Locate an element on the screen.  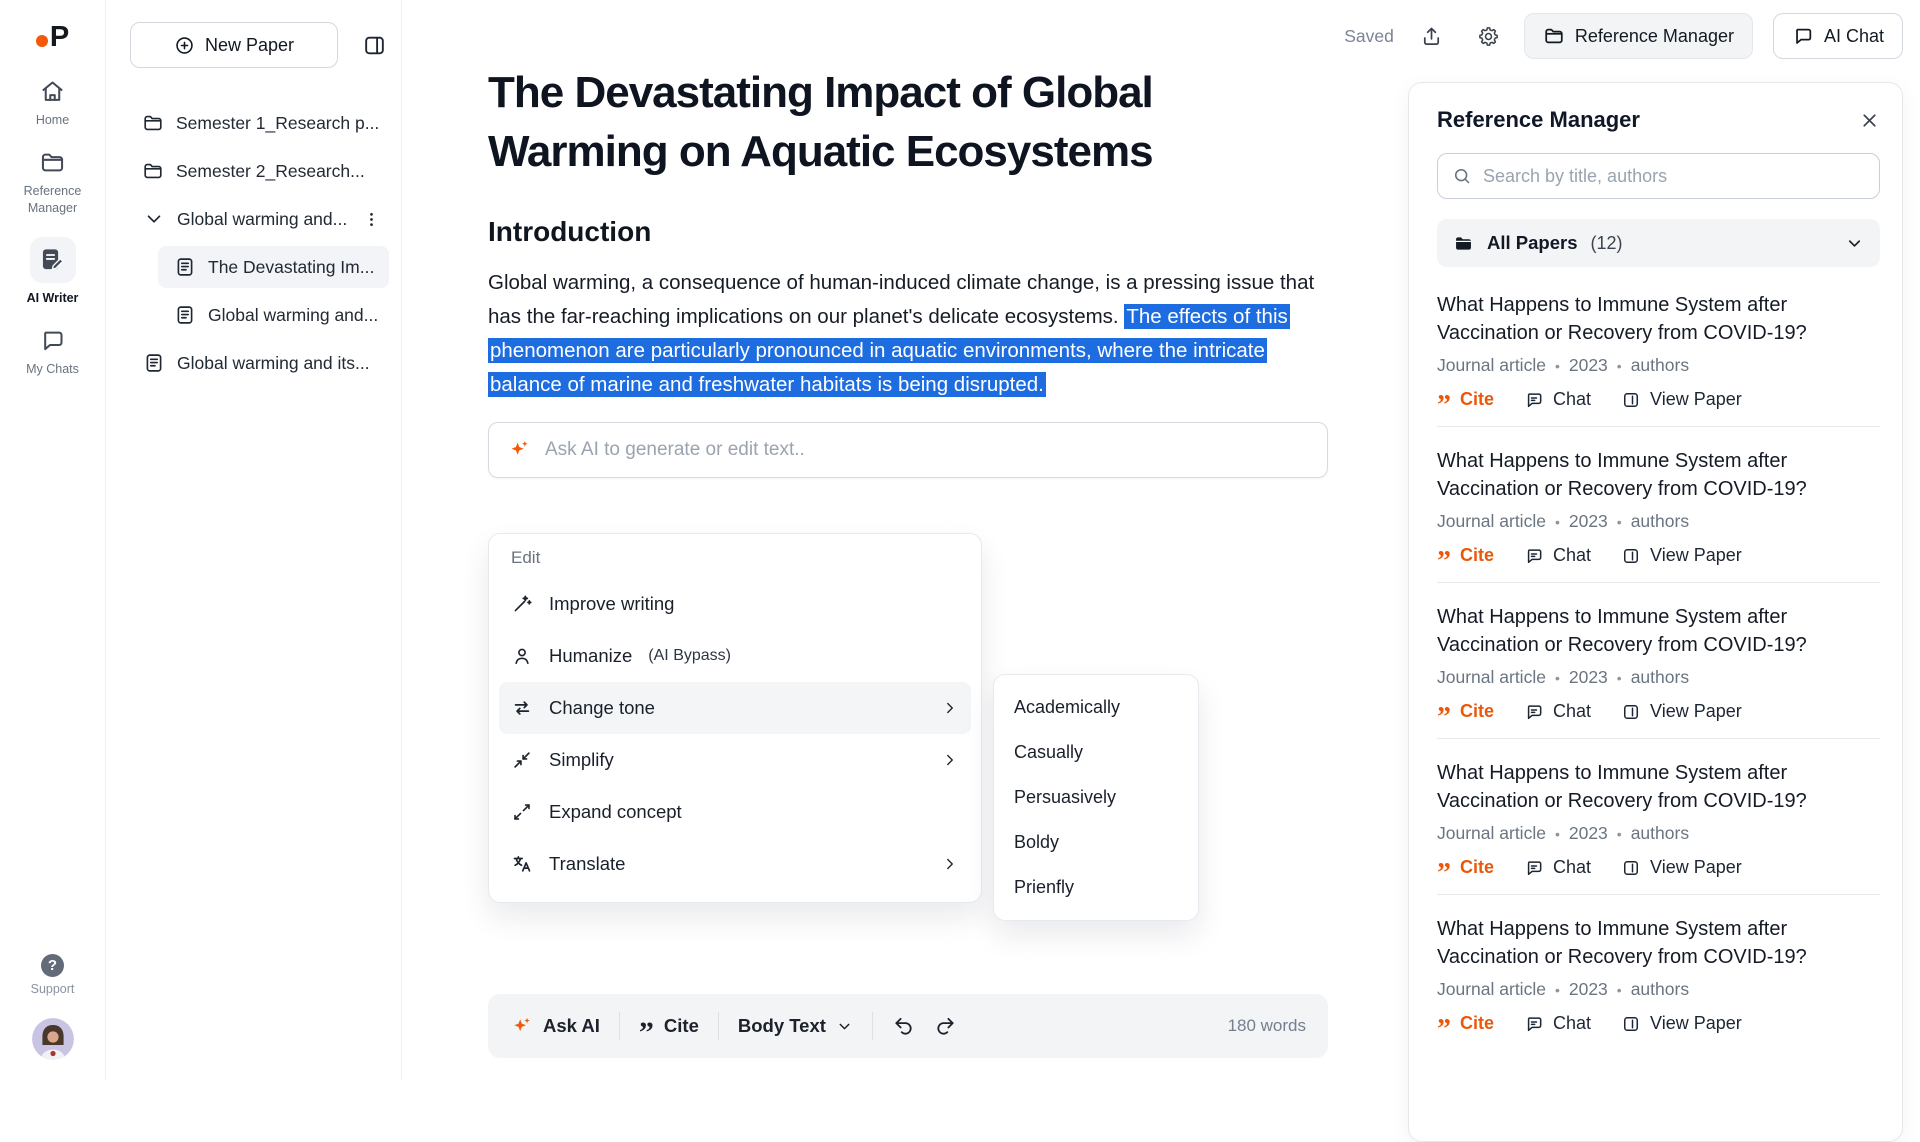
close-icon is located at coordinates (1869, 120).